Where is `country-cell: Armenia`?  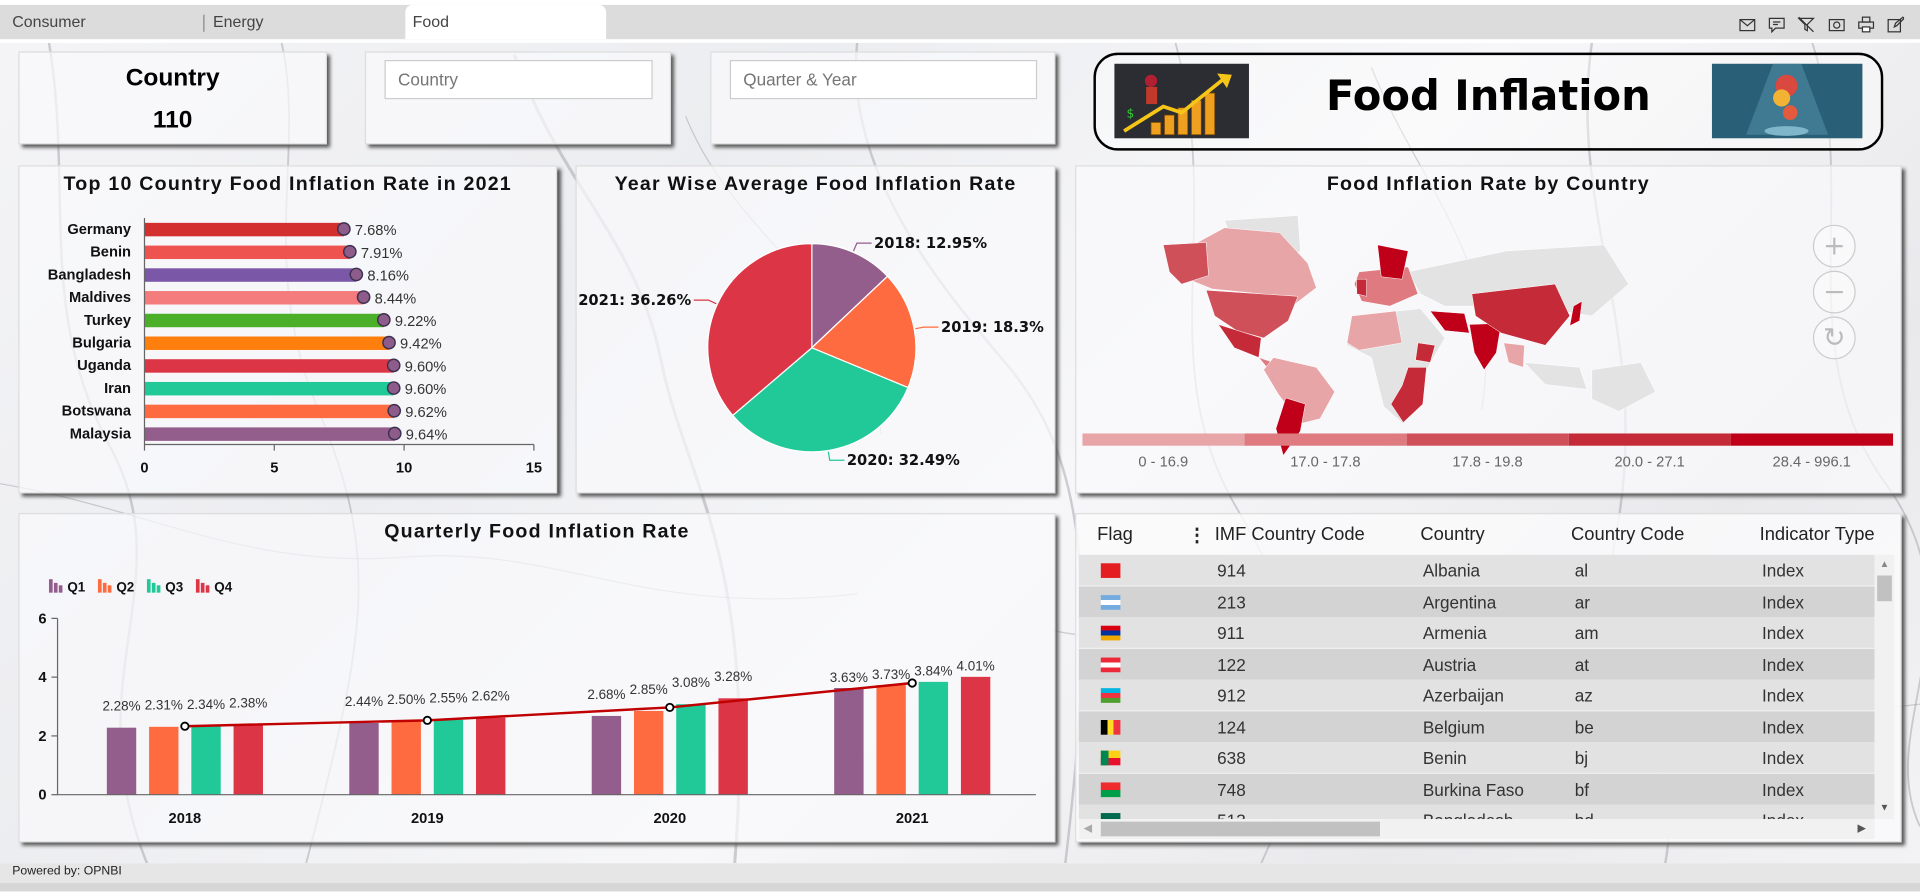 country-cell: Armenia is located at coordinates (1454, 633).